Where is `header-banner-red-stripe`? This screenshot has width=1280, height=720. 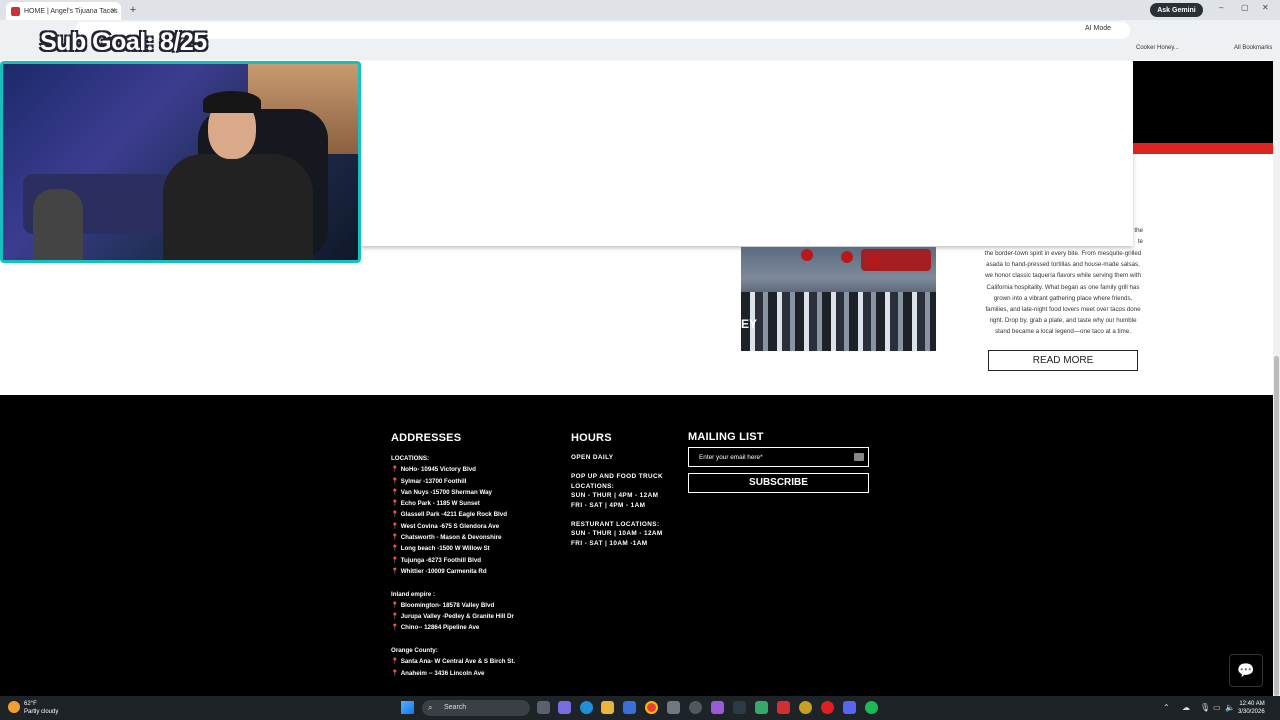 header-banner-red-stripe is located at coordinates (1203, 148).